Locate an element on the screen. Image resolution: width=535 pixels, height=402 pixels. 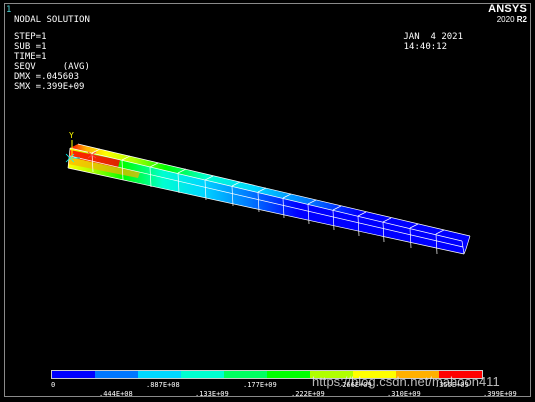
legend-label-5: .222E+09 is located at coordinates (308, 394).